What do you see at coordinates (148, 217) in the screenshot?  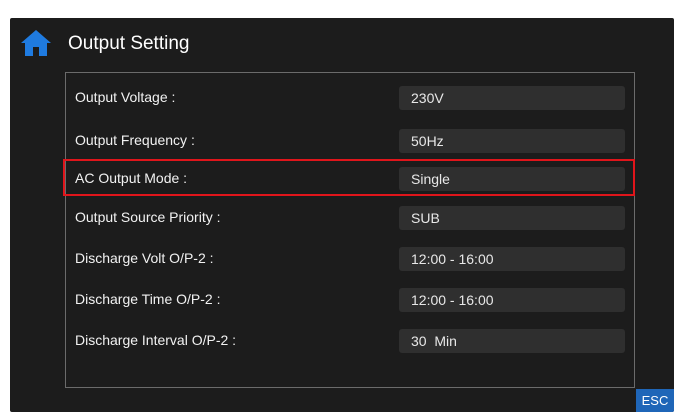 I see `setting-label: Output Source Priority :` at bounding box center [148, 217].